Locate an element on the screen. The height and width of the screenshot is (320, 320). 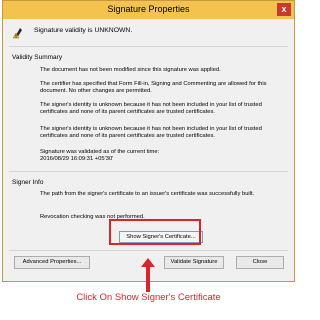
warning-pen-icon is located at coordinates (17, 33).